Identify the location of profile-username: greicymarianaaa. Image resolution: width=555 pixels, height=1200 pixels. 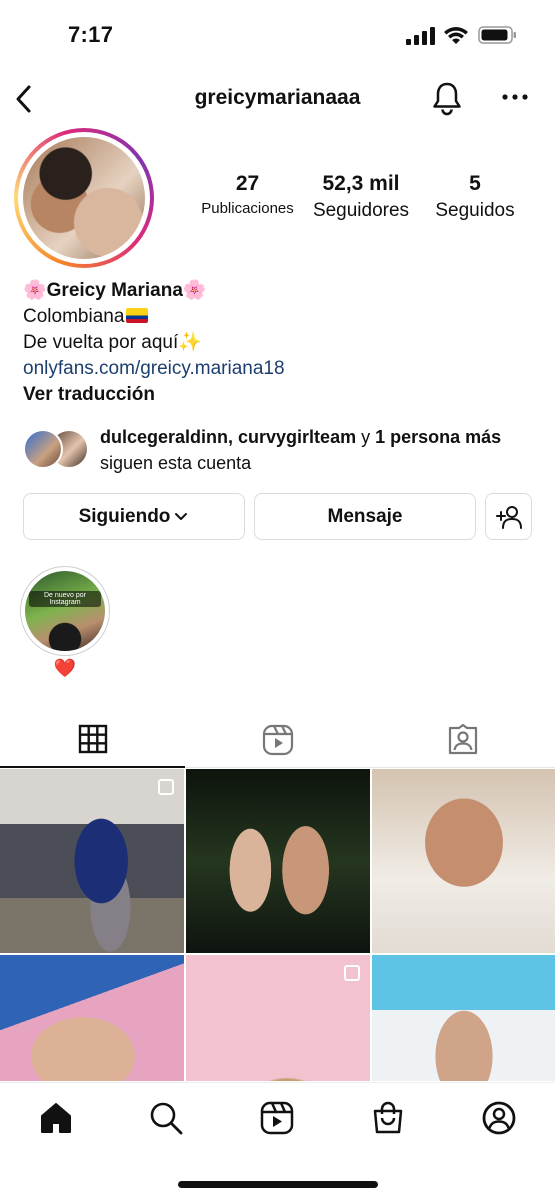
(277, 97).